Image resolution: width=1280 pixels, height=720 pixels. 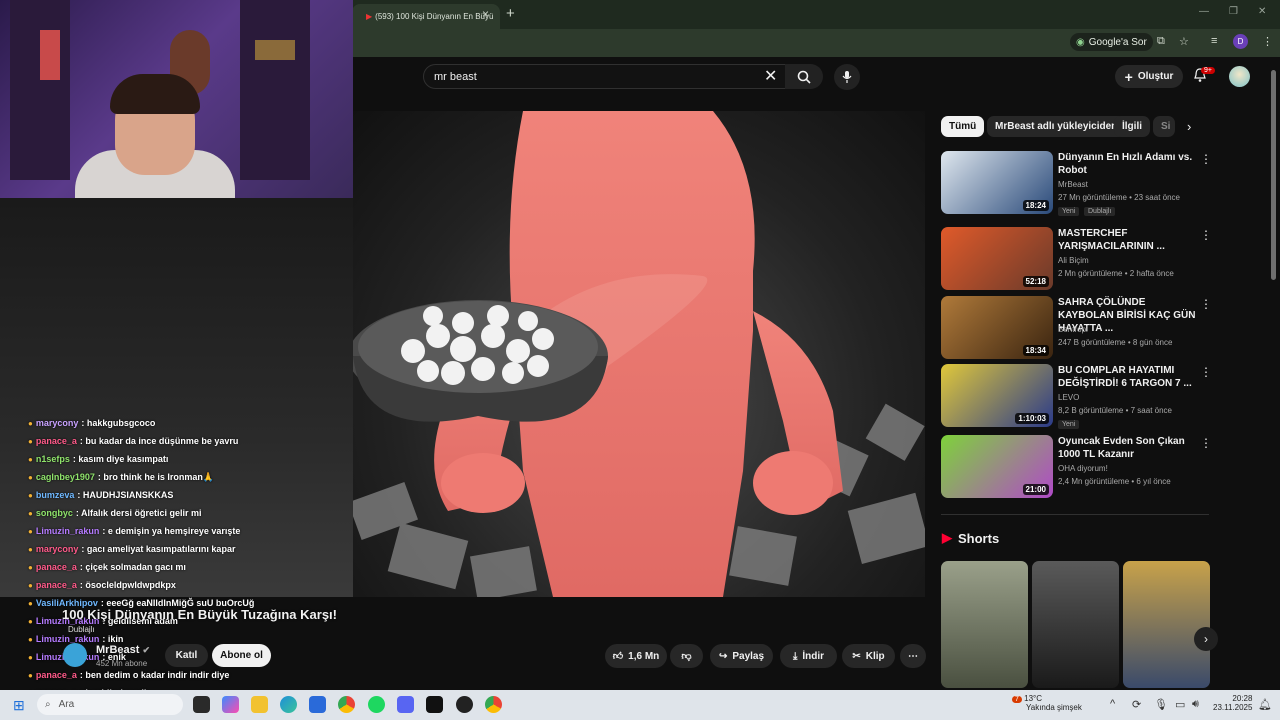 I want to click on tray-volume-icon: 🔊︎, so click(x=1195, y=704).